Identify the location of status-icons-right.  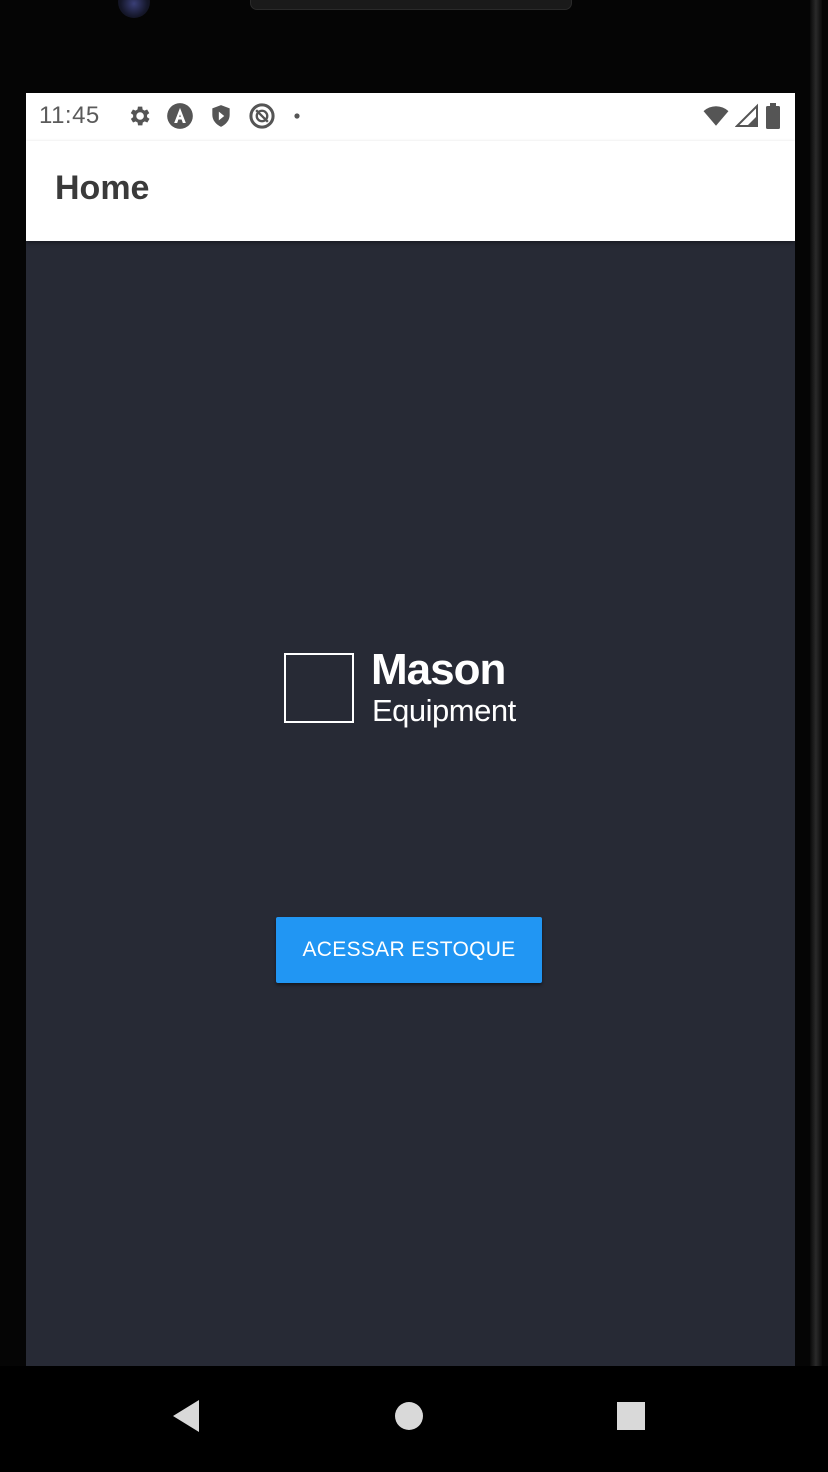
(742, 116).